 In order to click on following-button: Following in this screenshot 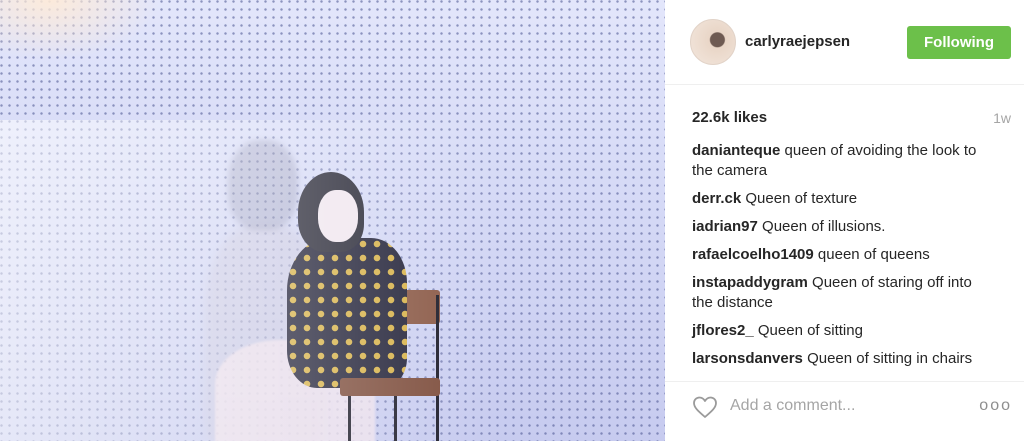, I will do `click(959, 42)`.